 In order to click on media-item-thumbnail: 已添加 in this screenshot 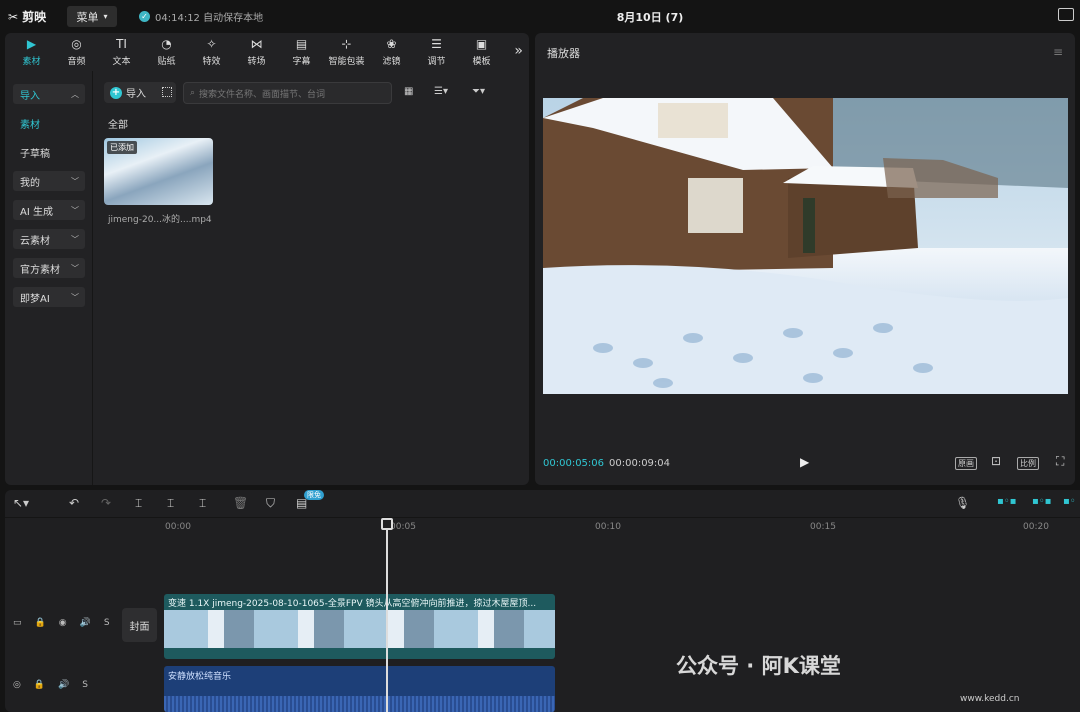, I will do `click(158, 171)`.